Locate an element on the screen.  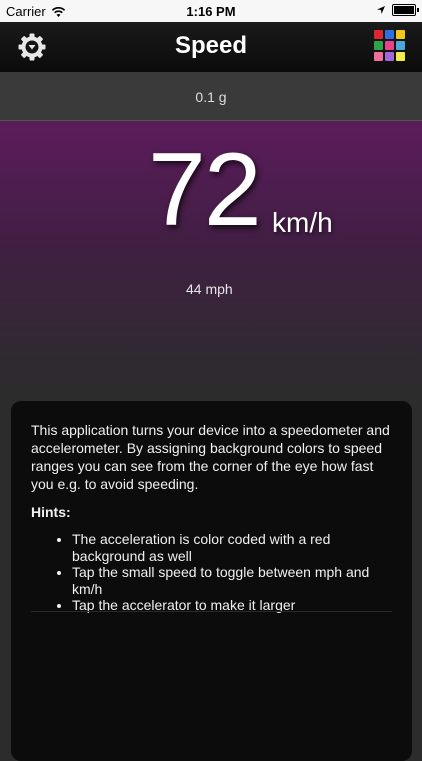
color-grid-icon is located at coordinates (390, 46).